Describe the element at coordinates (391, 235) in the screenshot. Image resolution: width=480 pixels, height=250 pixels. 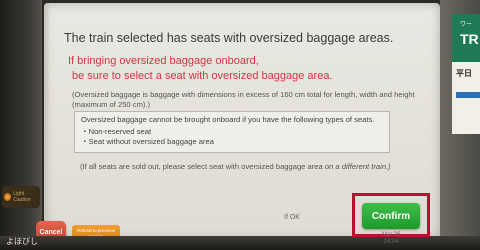
I see `date: Mar.26` at that location.